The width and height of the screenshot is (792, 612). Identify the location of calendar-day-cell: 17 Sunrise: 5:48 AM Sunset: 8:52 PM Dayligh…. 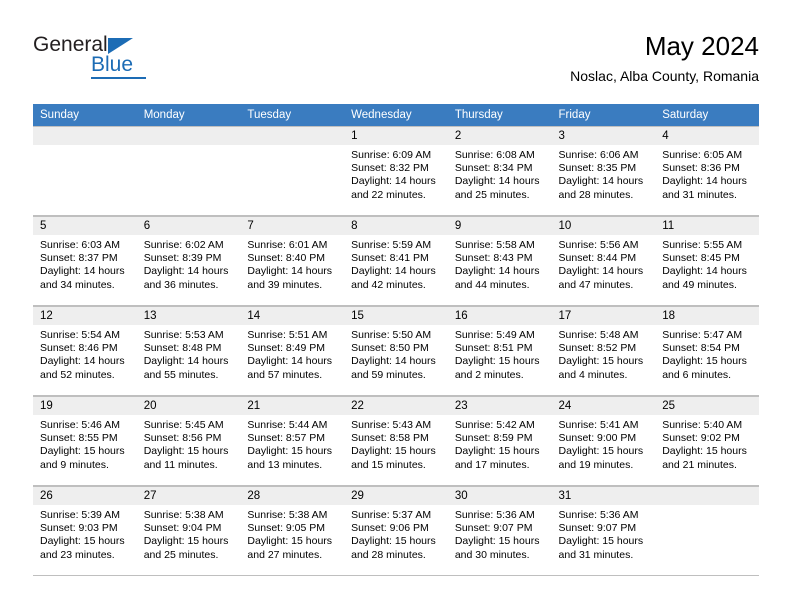
(603, 351).